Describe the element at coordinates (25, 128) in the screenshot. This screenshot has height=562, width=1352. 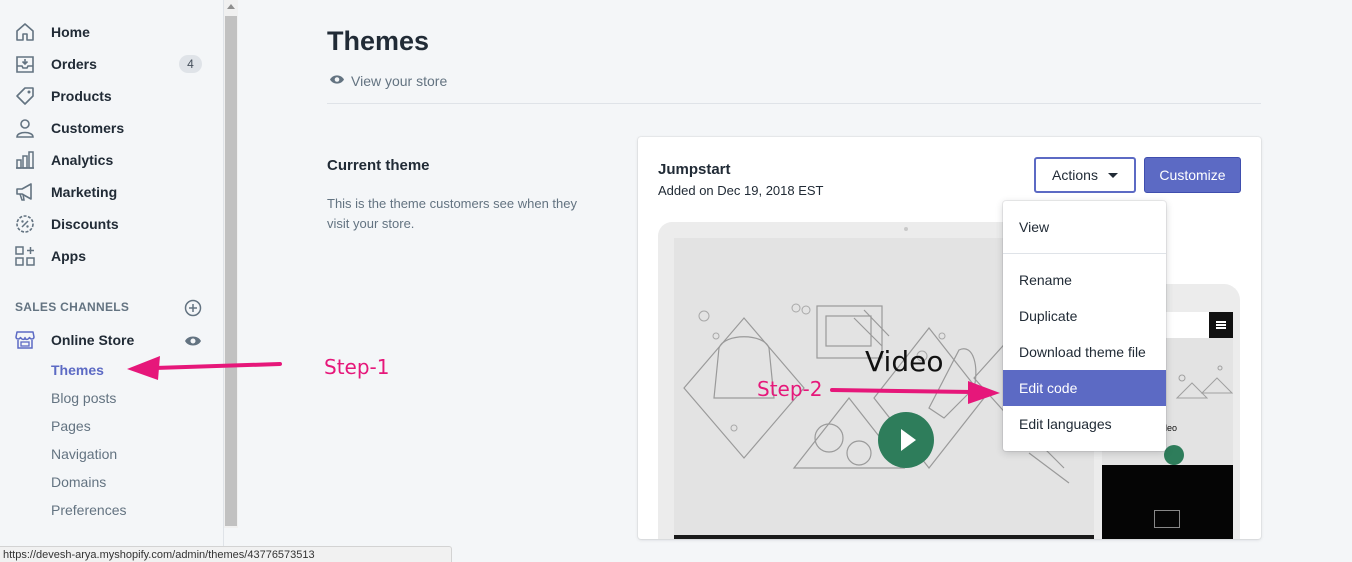
I see `person-icon` at that location.